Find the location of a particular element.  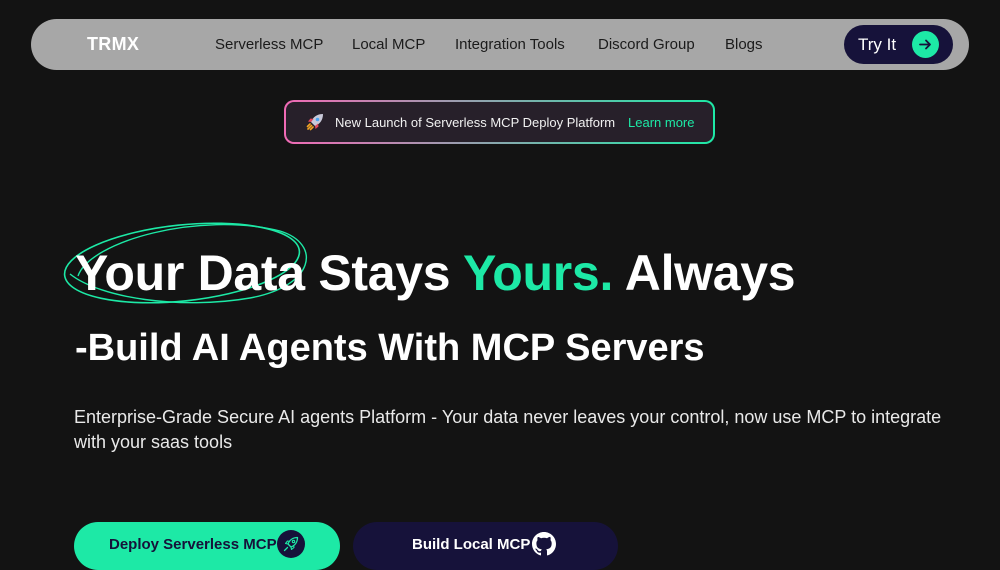

nav-link-integration-tools: Integration Tools is located at coordinates (510, 44).